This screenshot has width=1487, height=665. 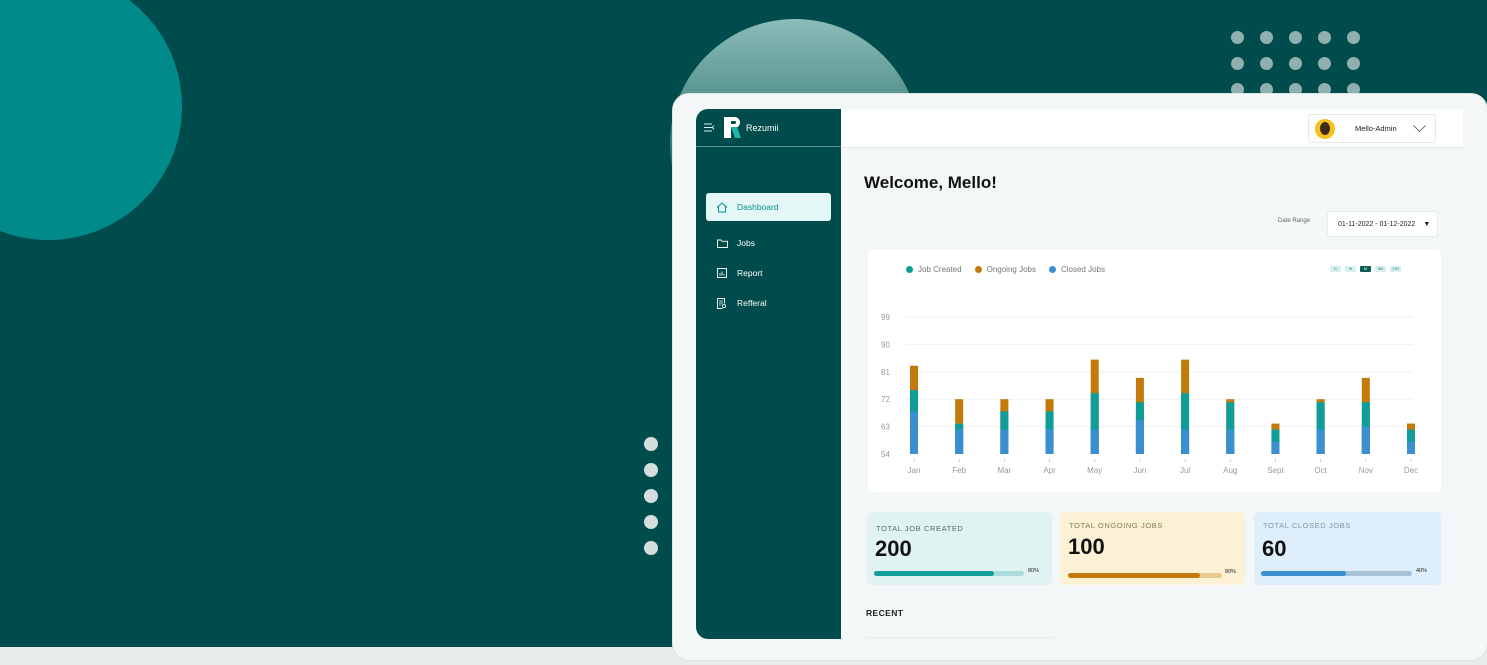 I want to click on y-tick-label: 54, so click(x=885, y=454).